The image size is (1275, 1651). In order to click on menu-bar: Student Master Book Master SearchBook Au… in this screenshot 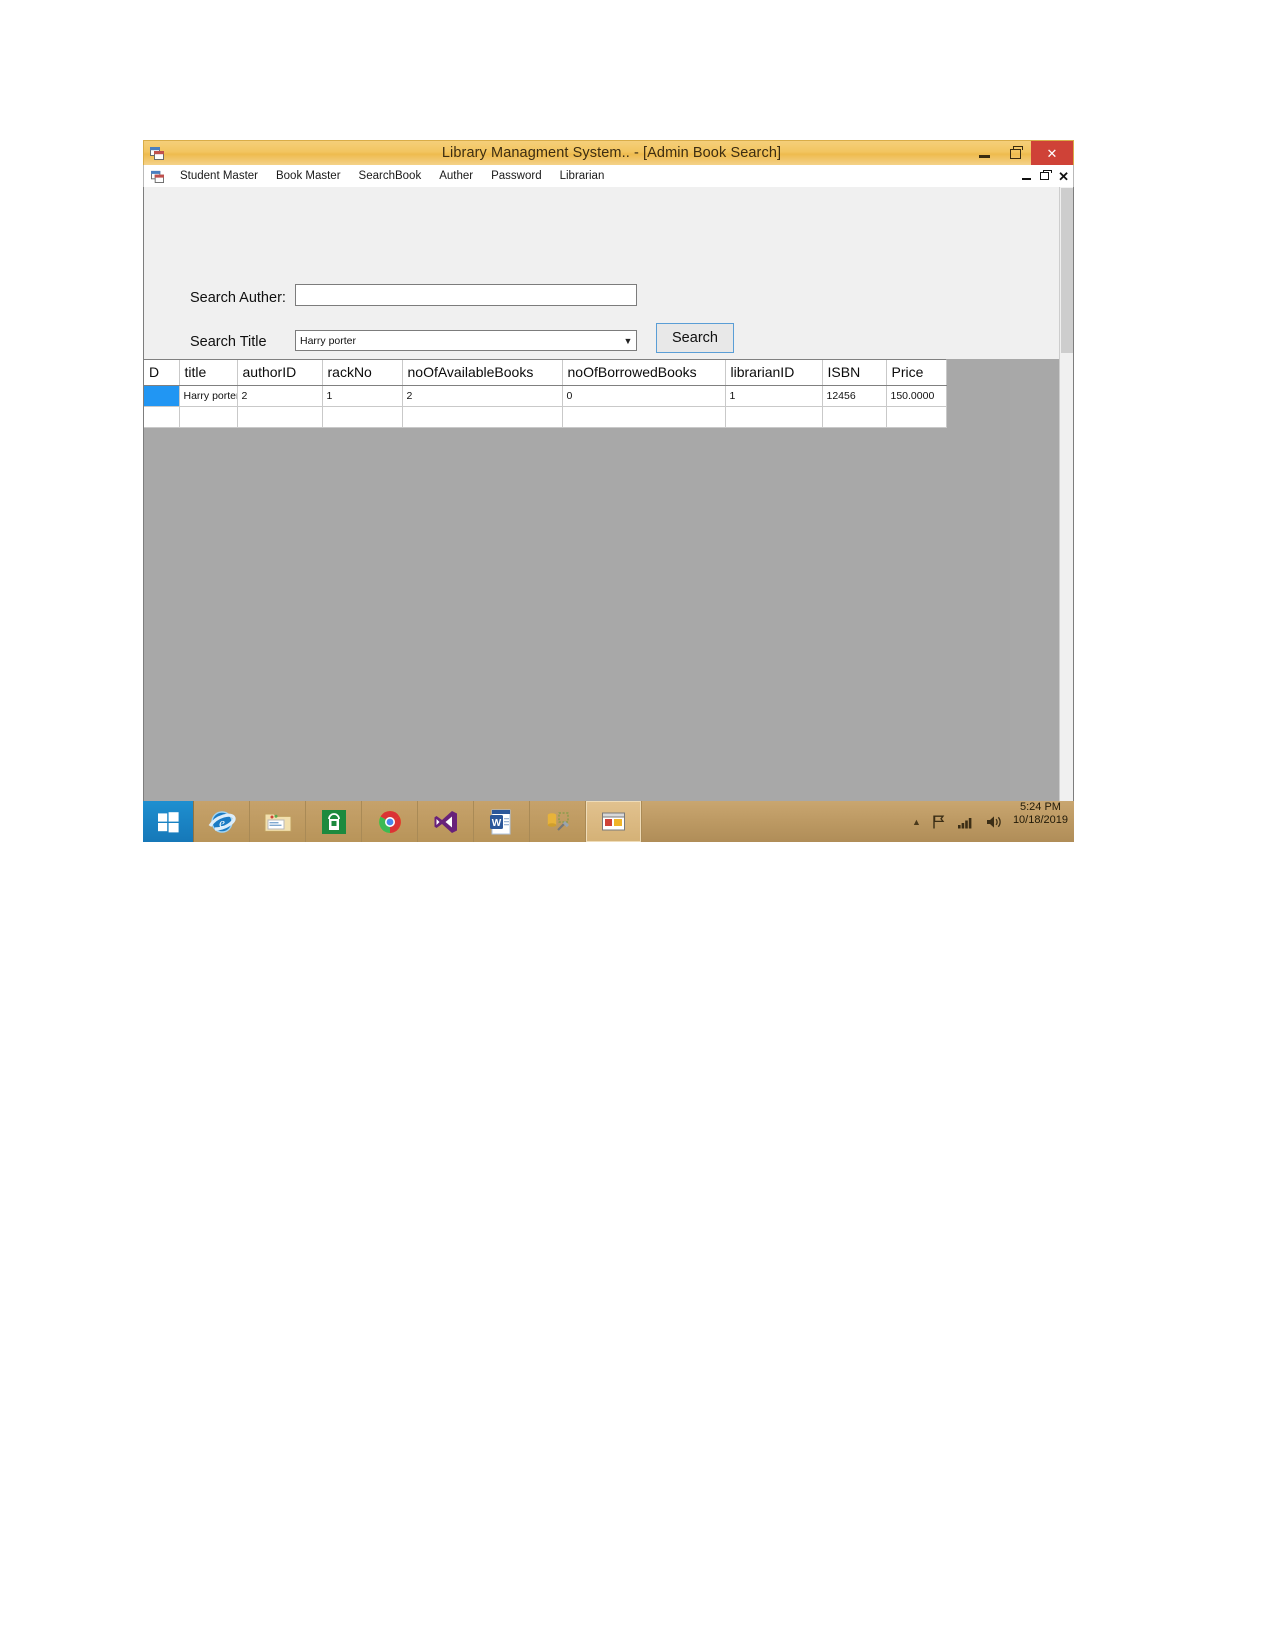, I will do `click(608, 176)`.